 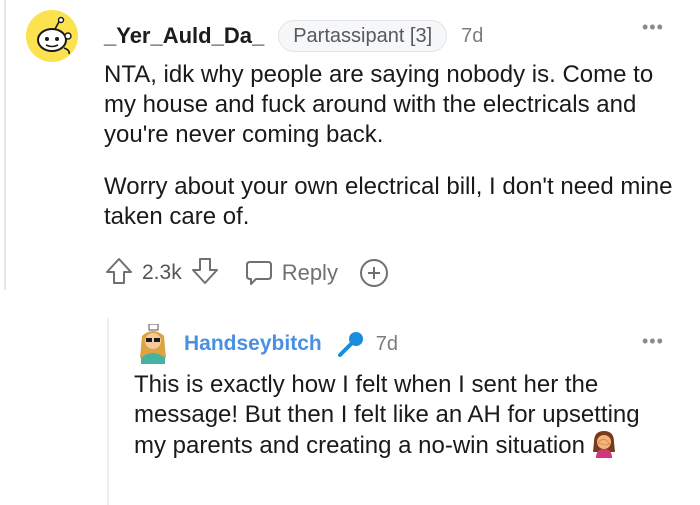 What do you see at coordinates (351, 344) in the screenshot?
I see `mic-icon` at bounding box center [351, 344].